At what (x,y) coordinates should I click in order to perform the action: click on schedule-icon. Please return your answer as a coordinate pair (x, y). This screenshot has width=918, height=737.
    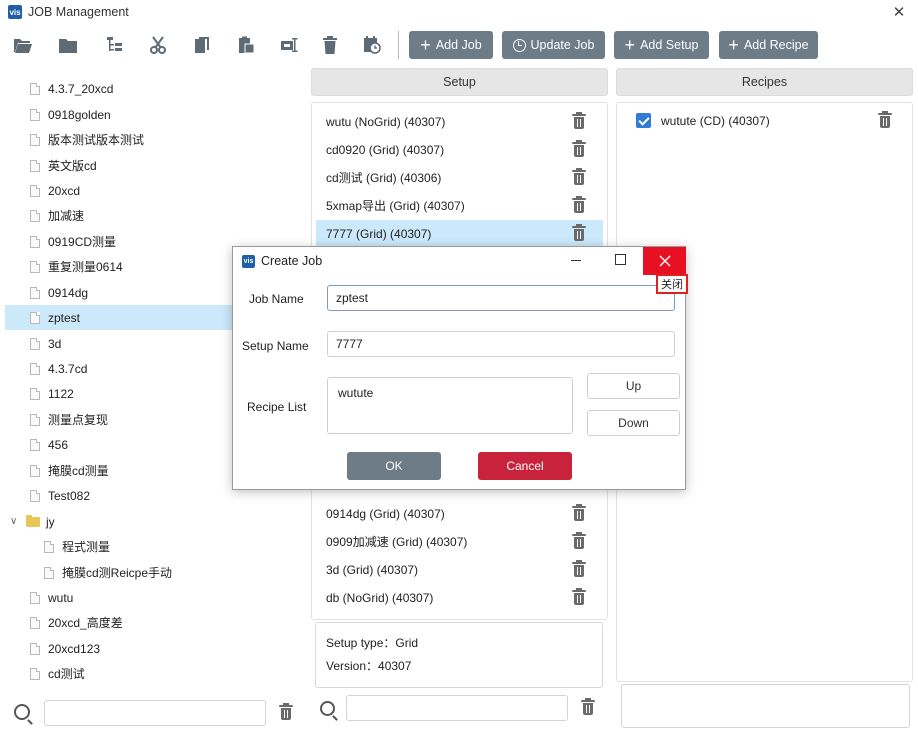
    Looking at the image, I should click on (372, 45).